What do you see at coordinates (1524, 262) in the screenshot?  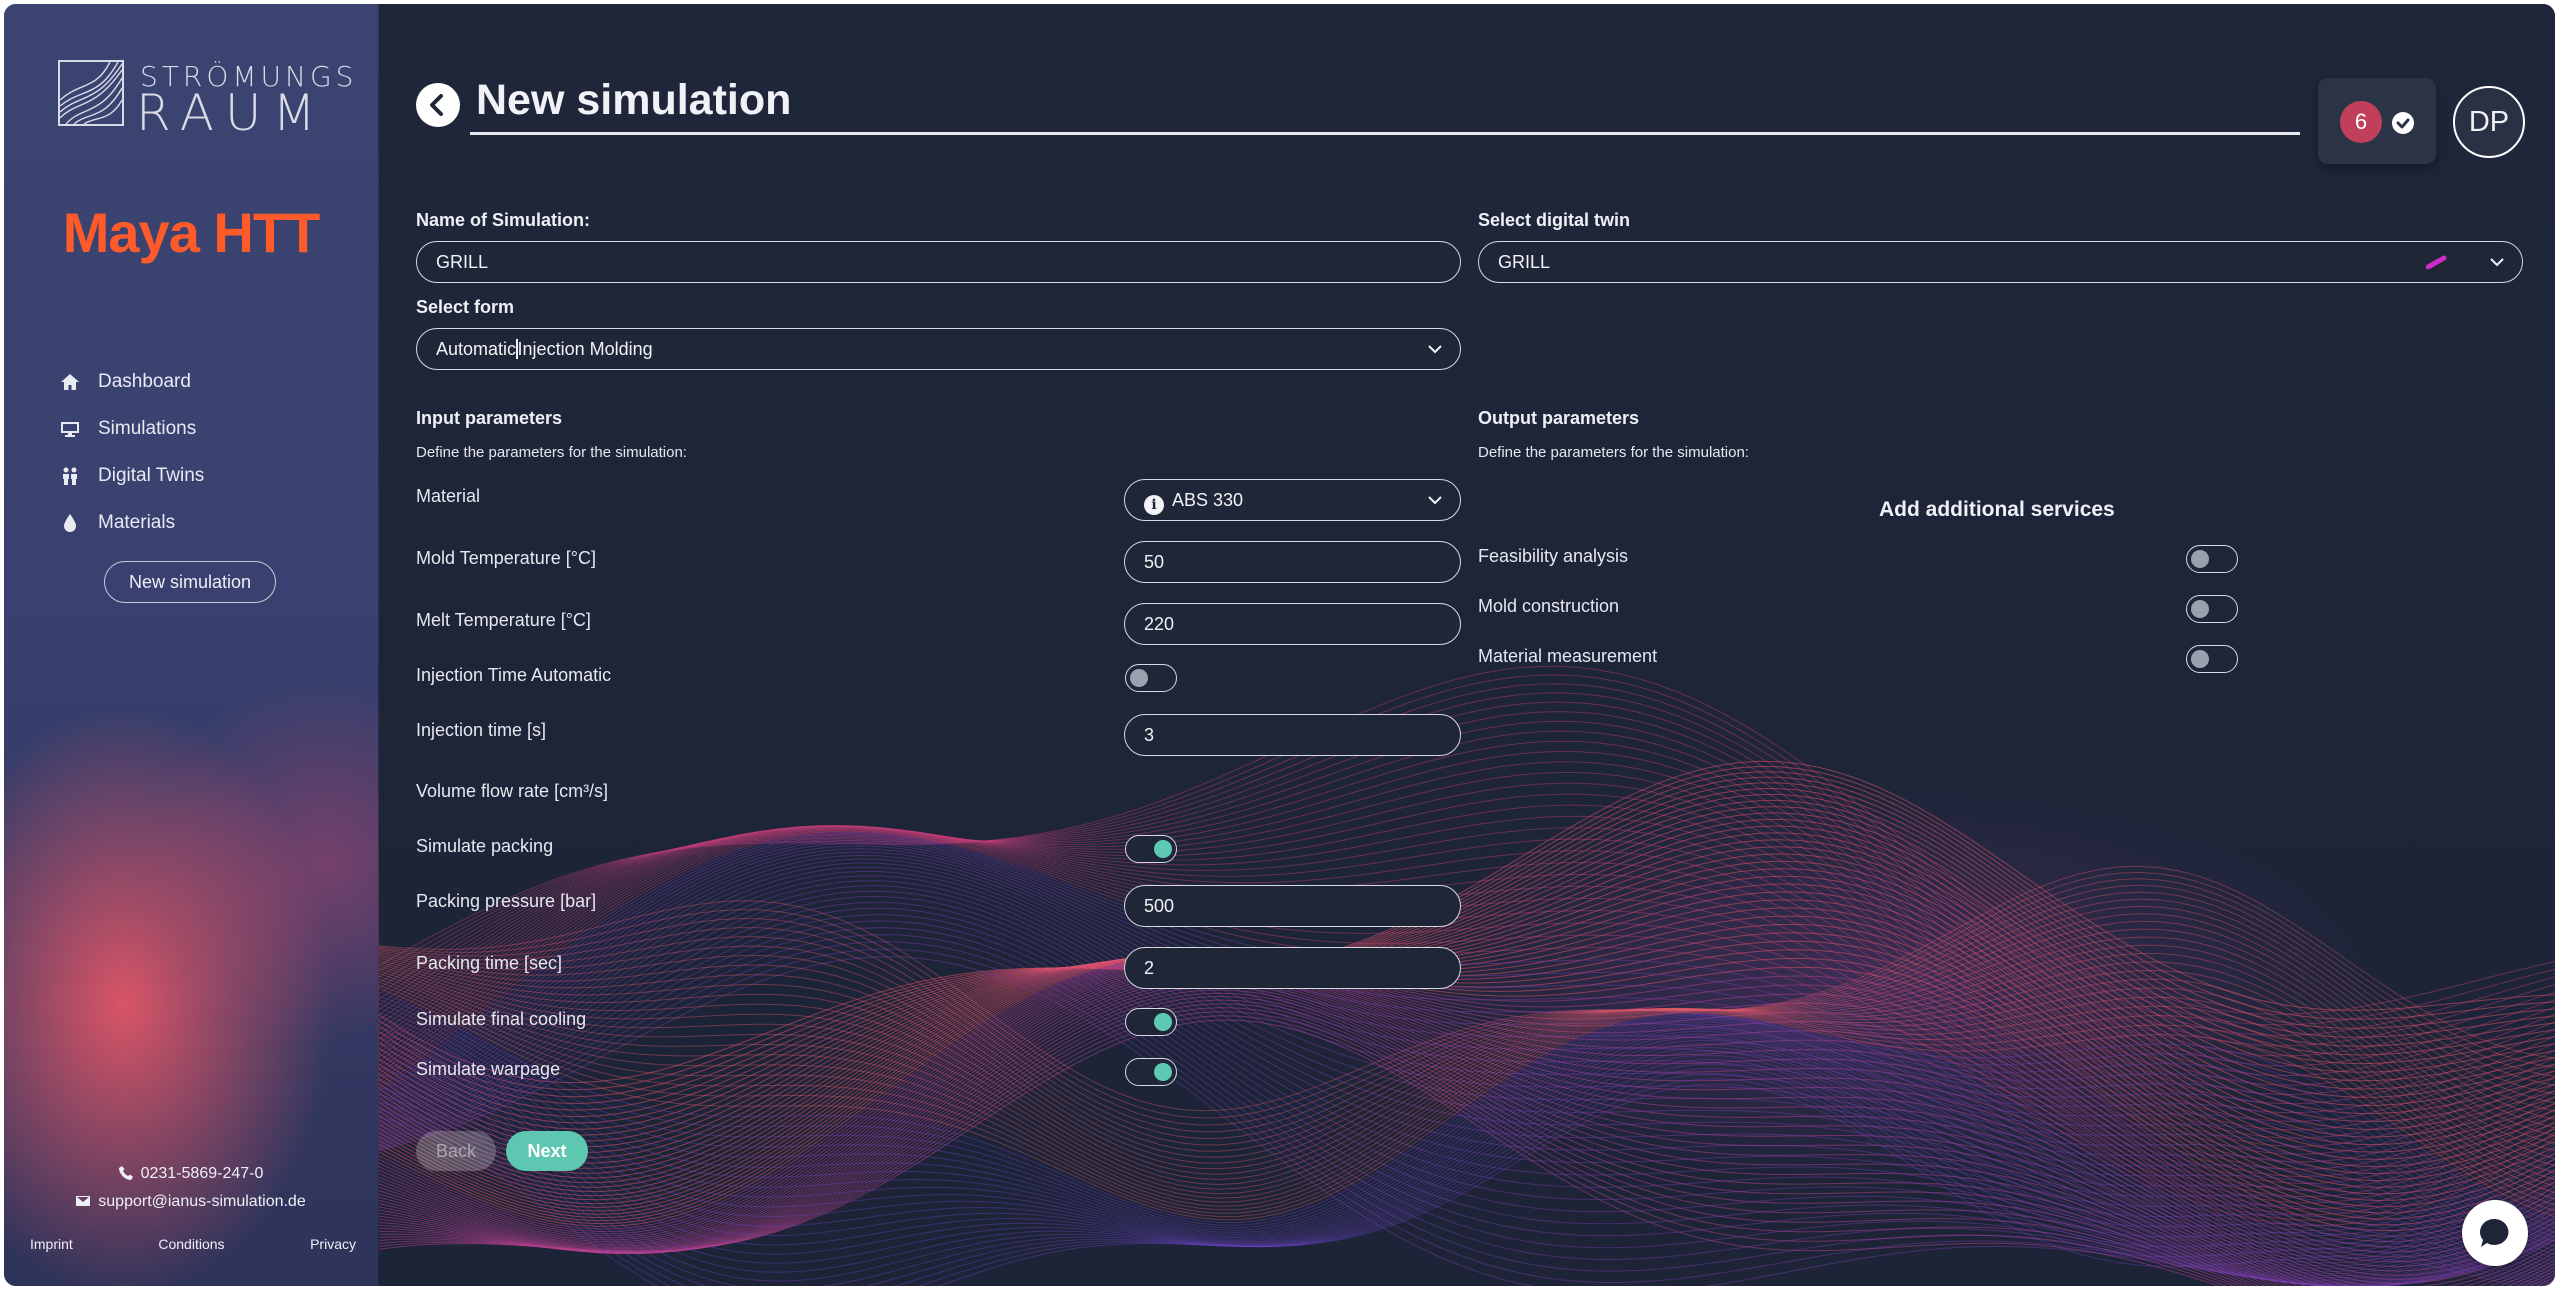 I see `digital-twin-value: GRILL` at bounding box center [1524, 262].